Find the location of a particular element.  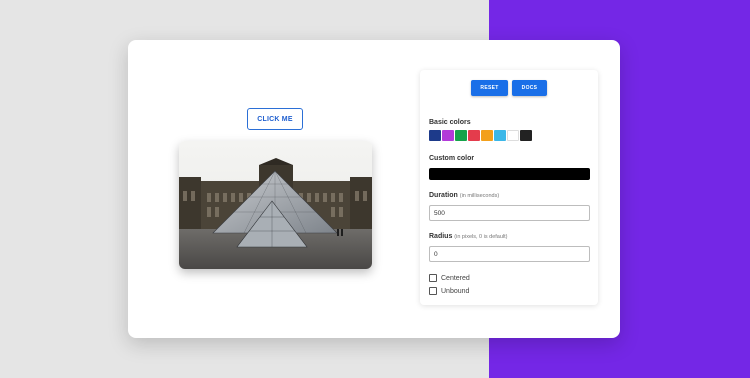

centered-checkbox is located at coordinates (433, 278).